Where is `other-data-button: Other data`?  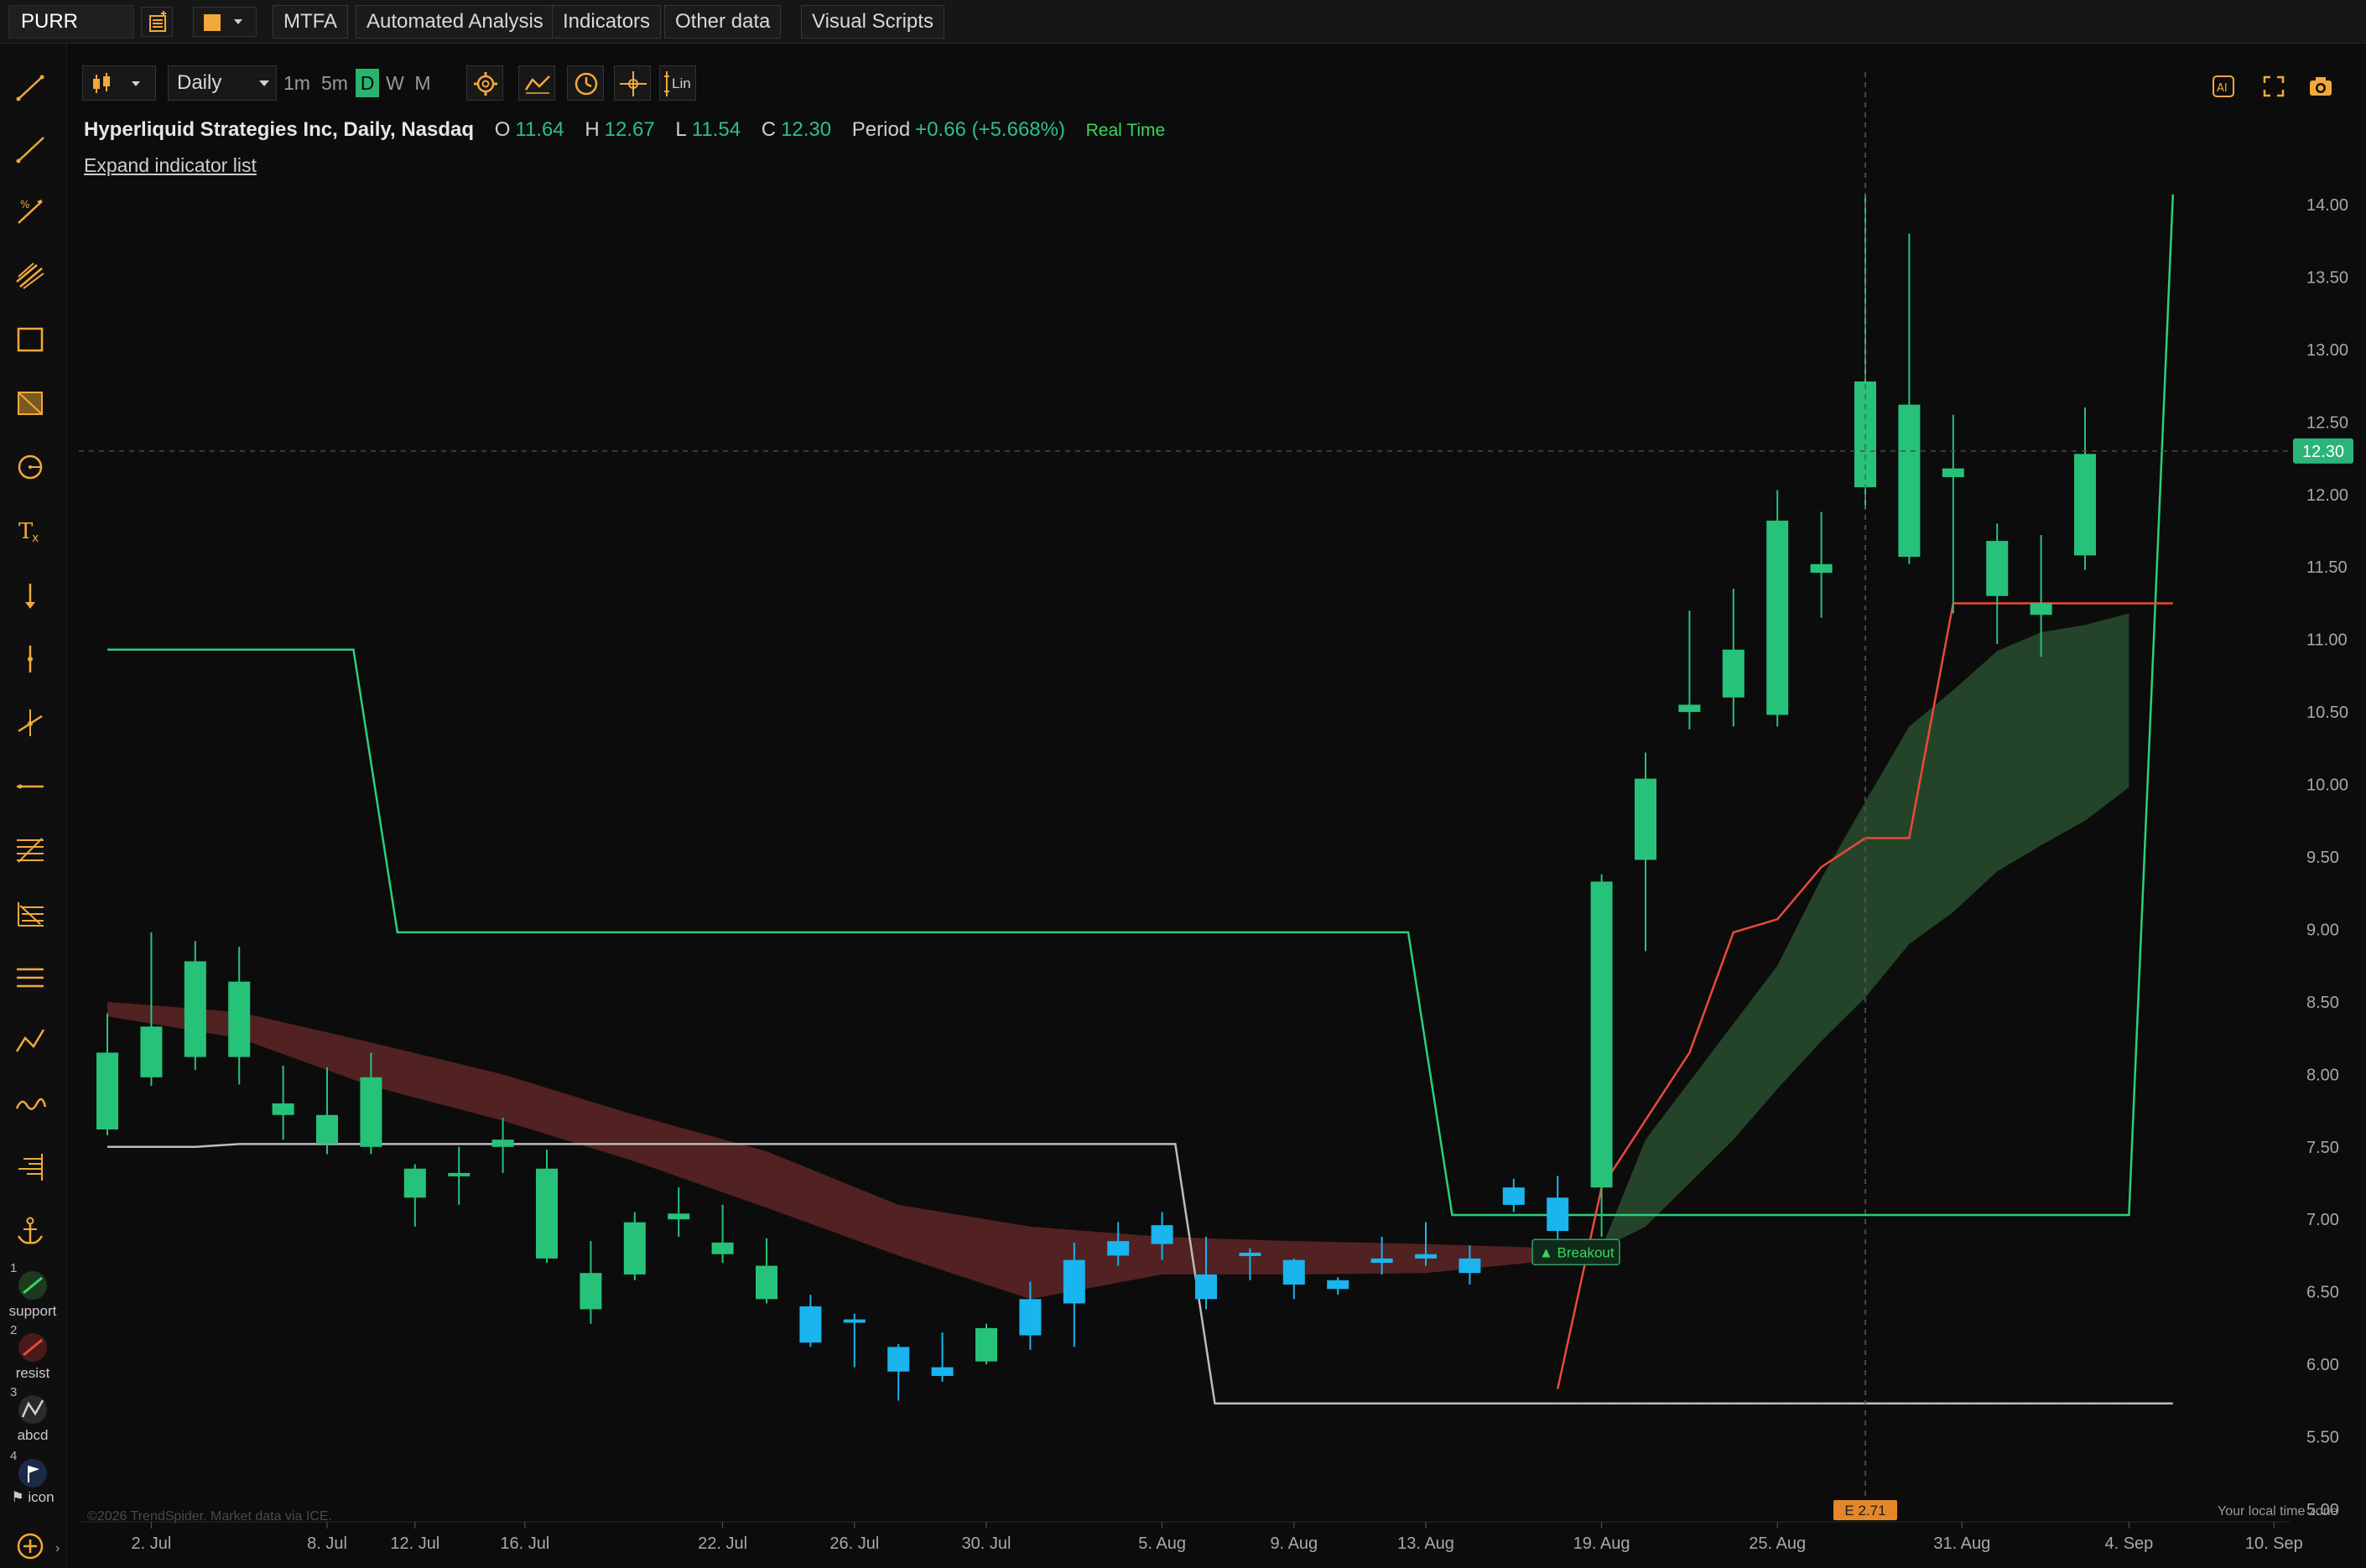
other-data-button: Other data is located at coordinates (723, 22).